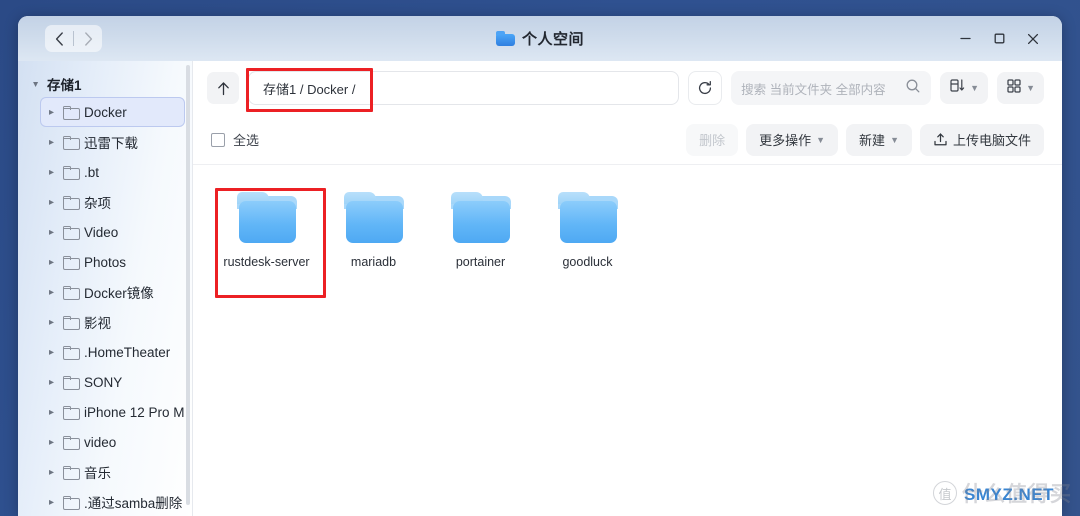 The width and height of the screenshot is (1080, 516). I want to click on file-item-label: portainer, so click(480, 262).